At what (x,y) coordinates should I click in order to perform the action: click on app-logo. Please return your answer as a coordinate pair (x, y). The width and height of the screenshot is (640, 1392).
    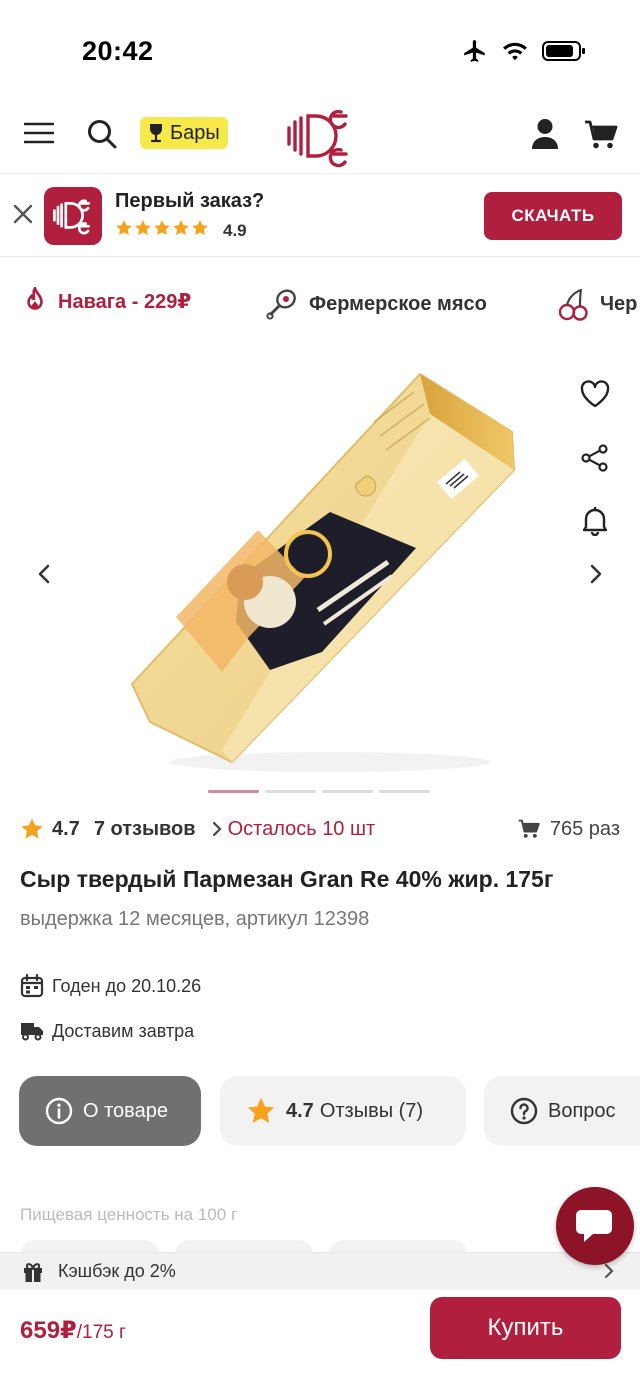
    Looking at the image, I should click on (73, 216).